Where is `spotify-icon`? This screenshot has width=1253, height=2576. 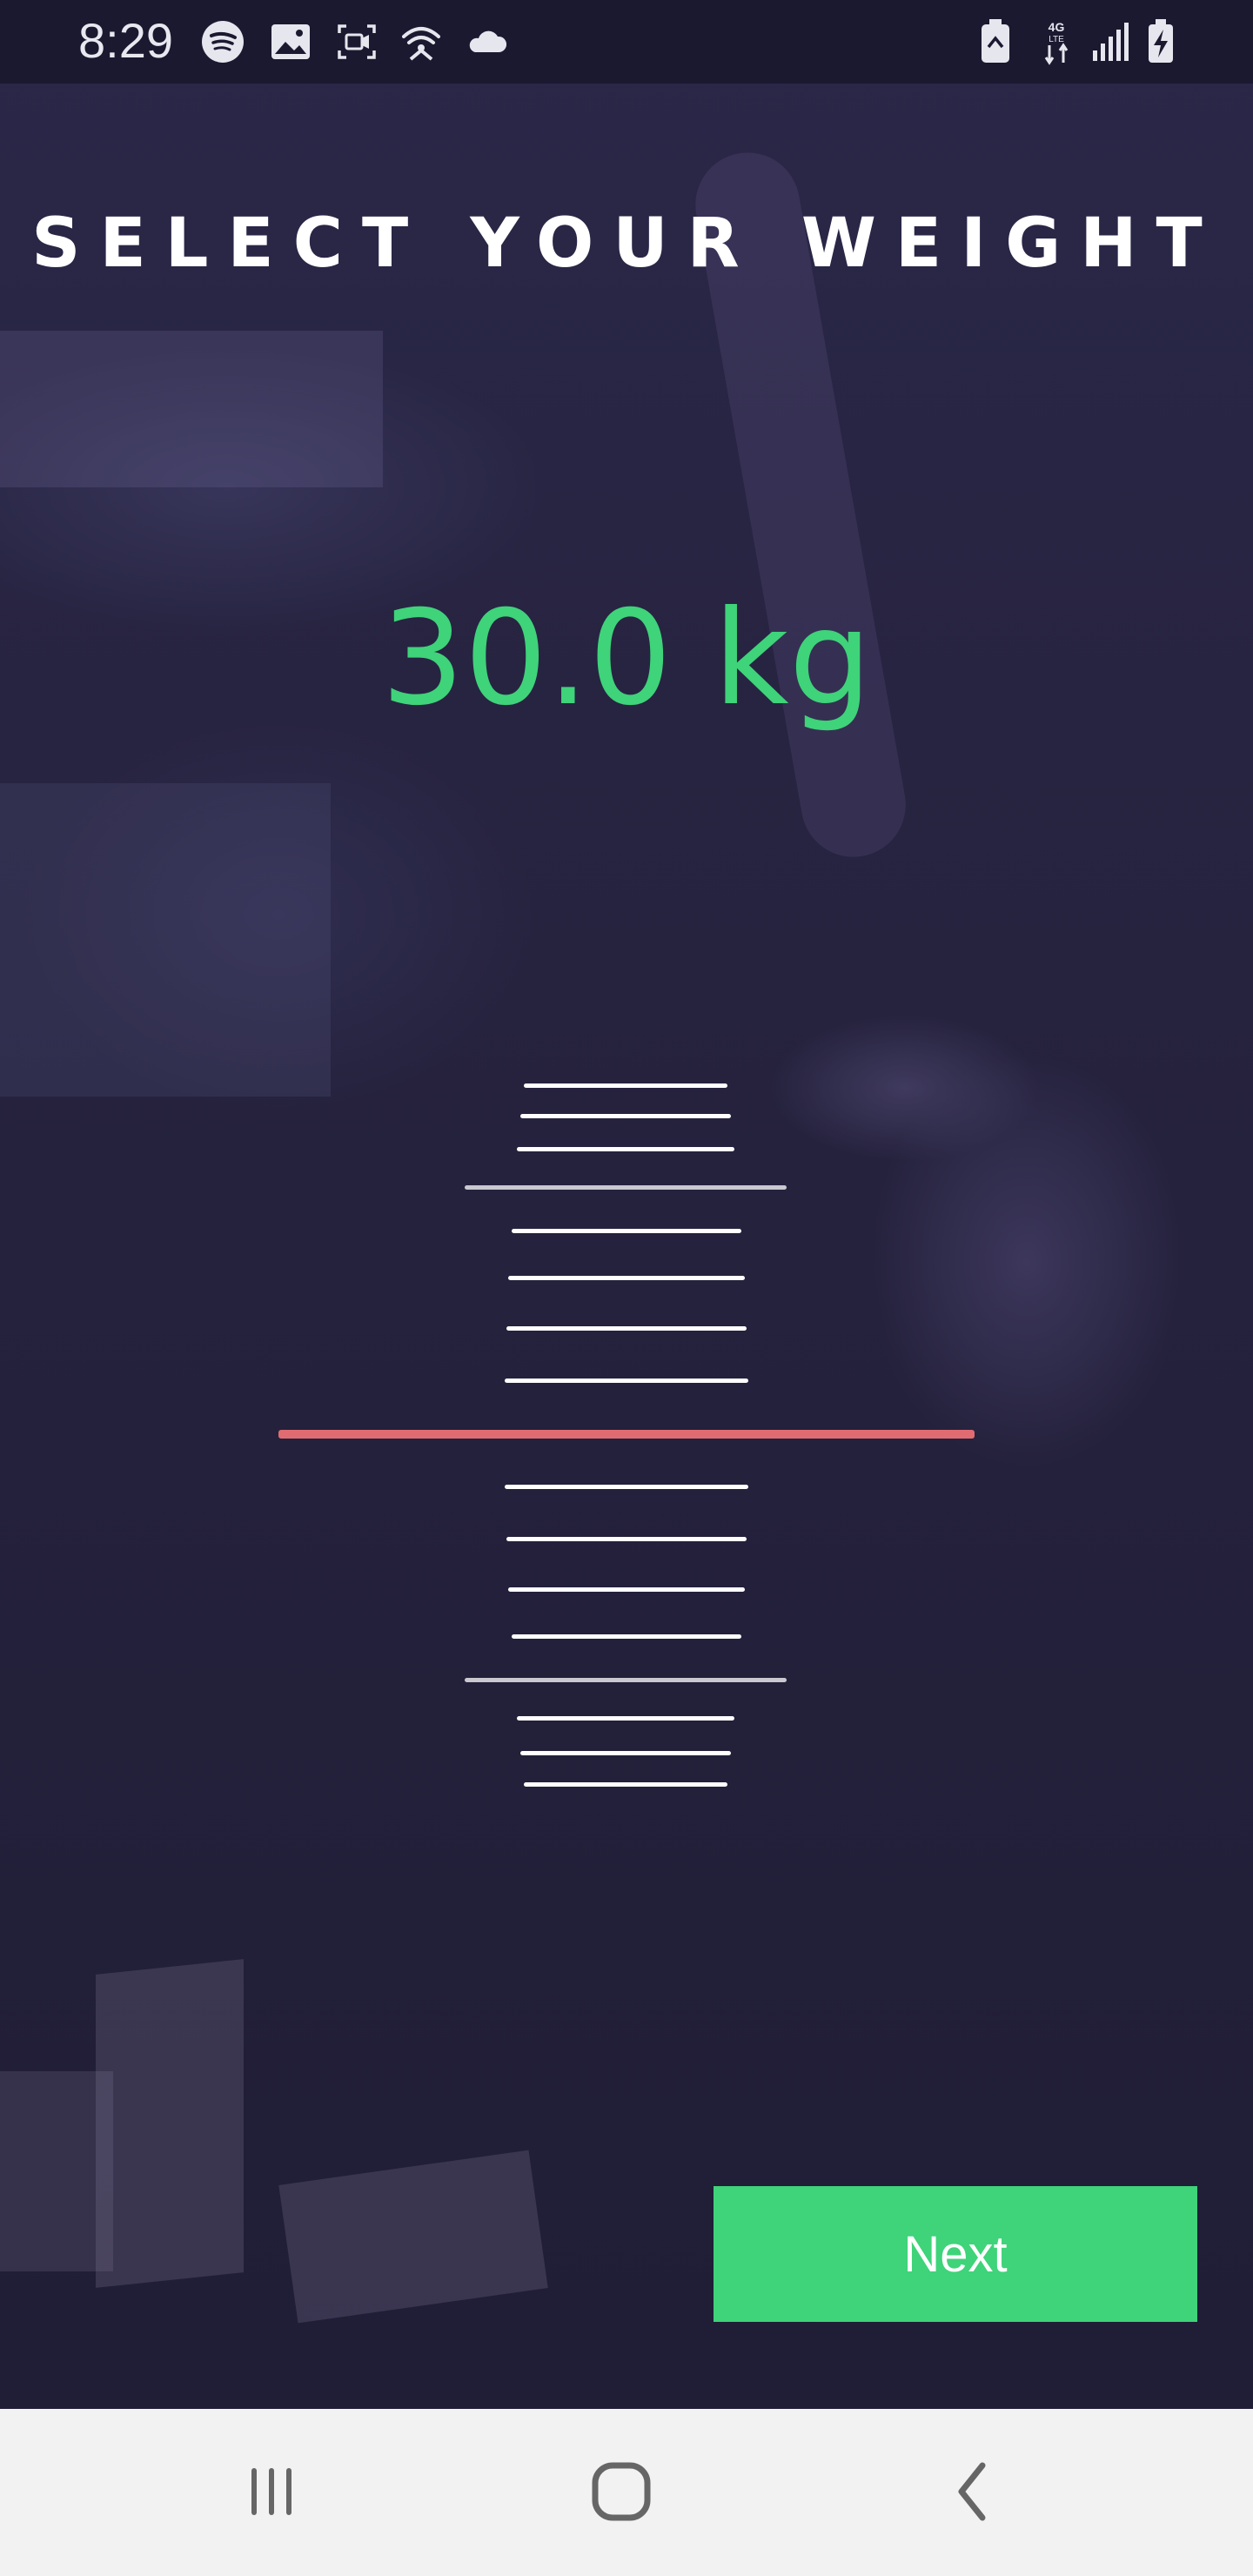
spotify-icon is located at coordinates (223, 42).